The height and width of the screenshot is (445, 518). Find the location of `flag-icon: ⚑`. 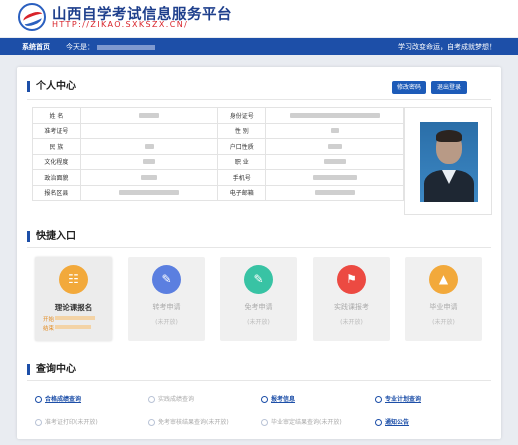

flag-icon: ⚑ is located at coordinates (351, 279).